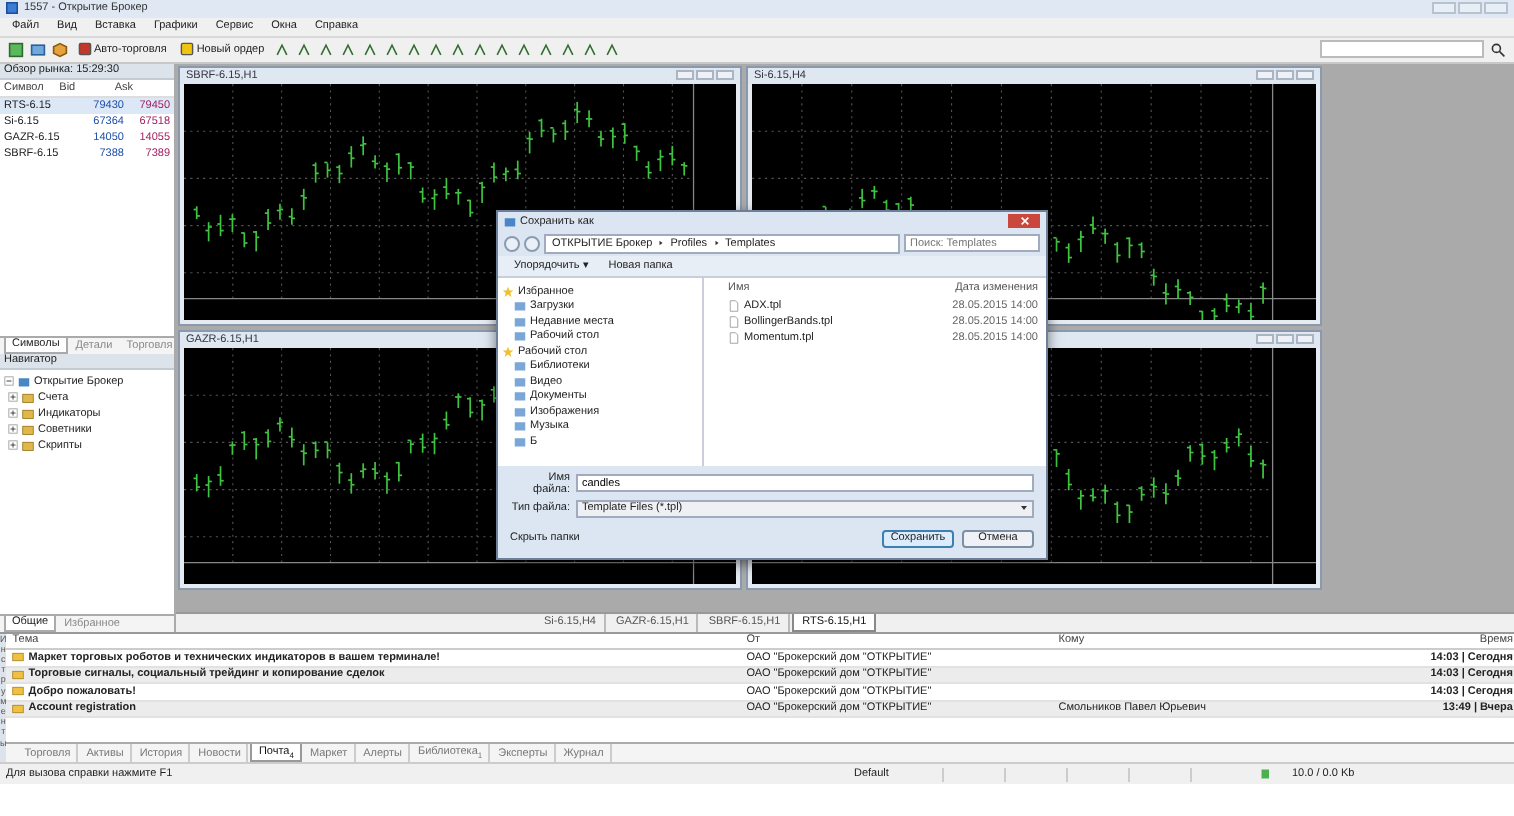 The height and width of the screenshot is (816, 1514). What do you see at coordinates (1498, 49) in the screenshot?
I see `search-icon` at bounding box center [1498, 49].